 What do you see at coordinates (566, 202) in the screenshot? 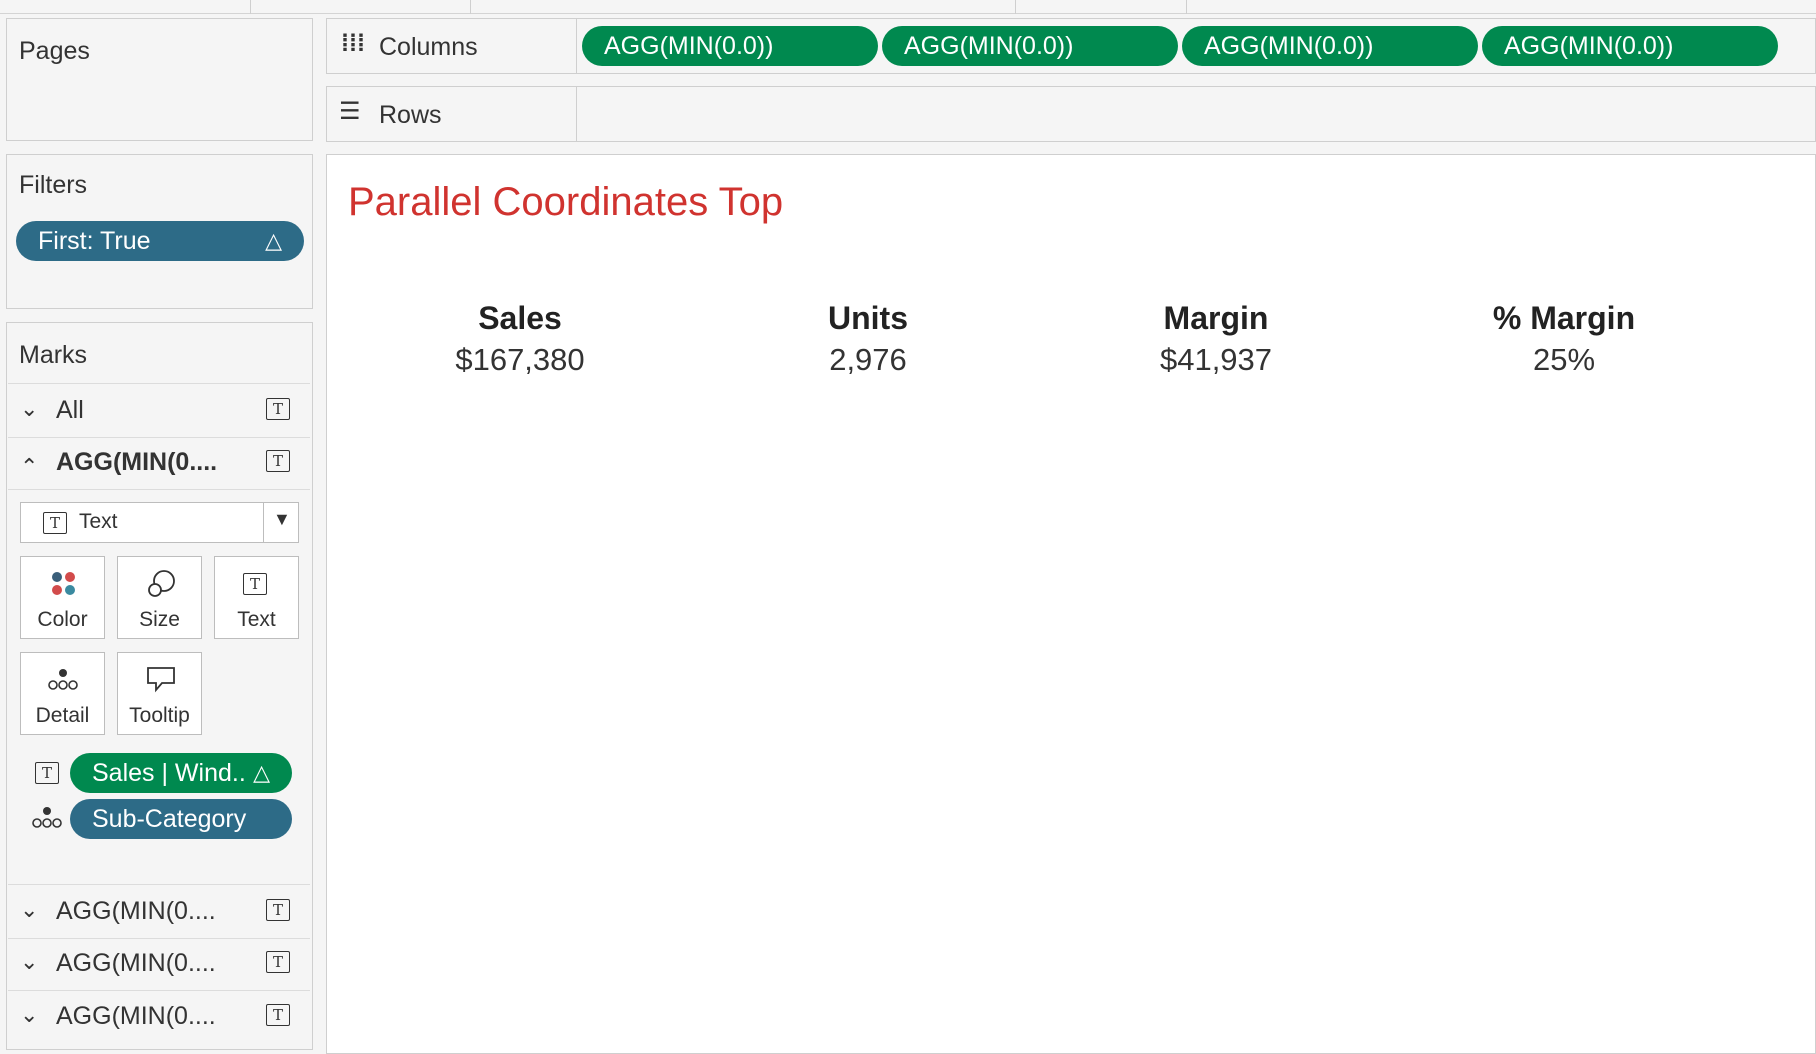
I see `worksheet-title: Parallel Coordinates Top` at bounding box center [566, 202].